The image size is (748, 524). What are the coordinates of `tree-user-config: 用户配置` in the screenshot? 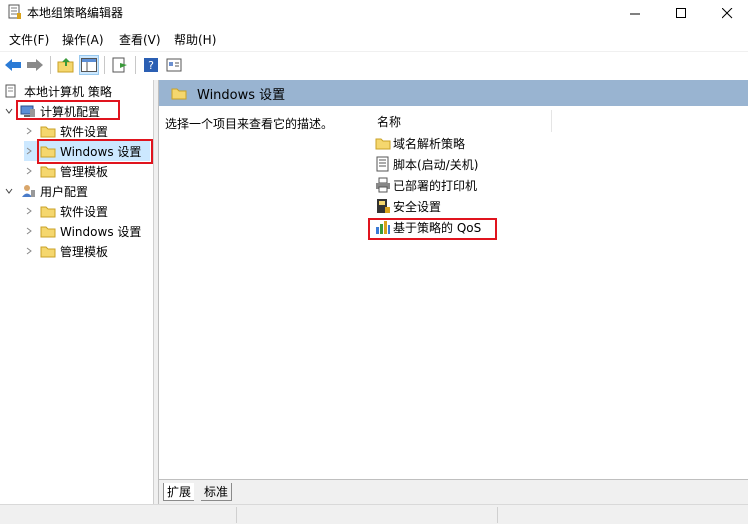 It's located at (46, 191).